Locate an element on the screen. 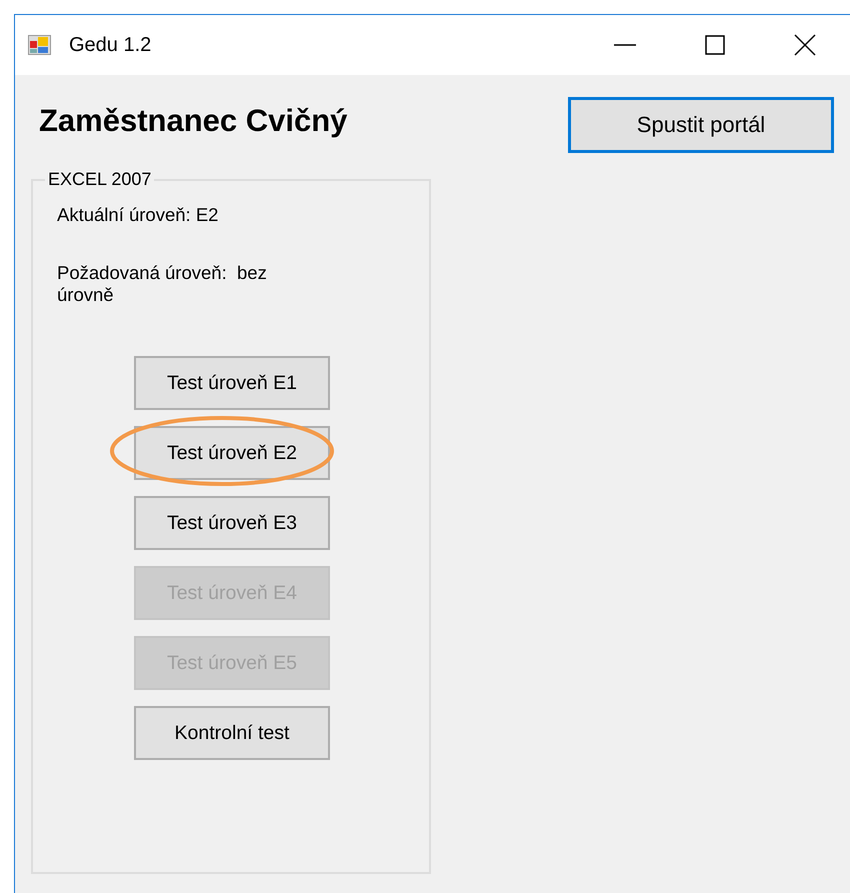  level-label: Požadovaná úroveň: bez úrovně is located at coordinates (162, 284).